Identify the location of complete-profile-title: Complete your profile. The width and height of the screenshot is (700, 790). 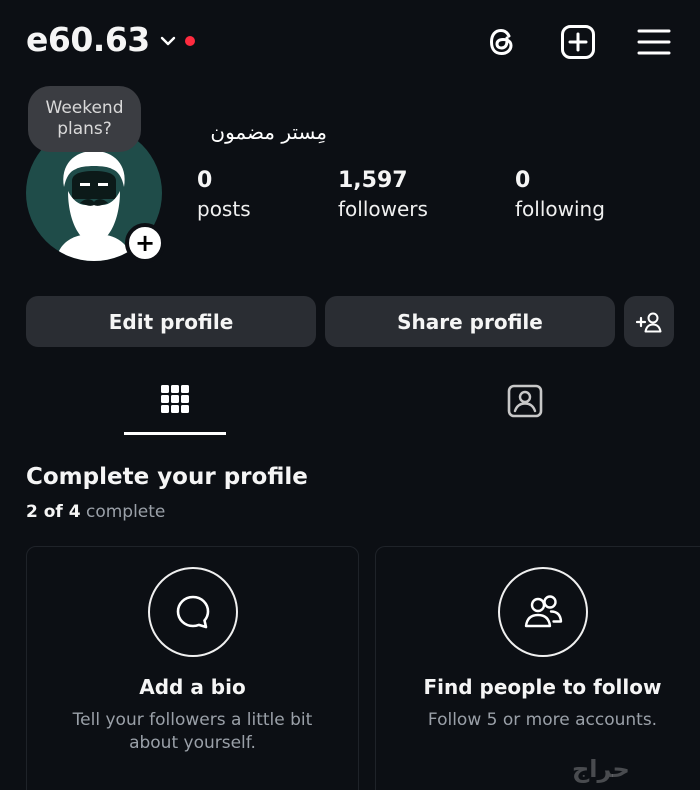
(167, 477).